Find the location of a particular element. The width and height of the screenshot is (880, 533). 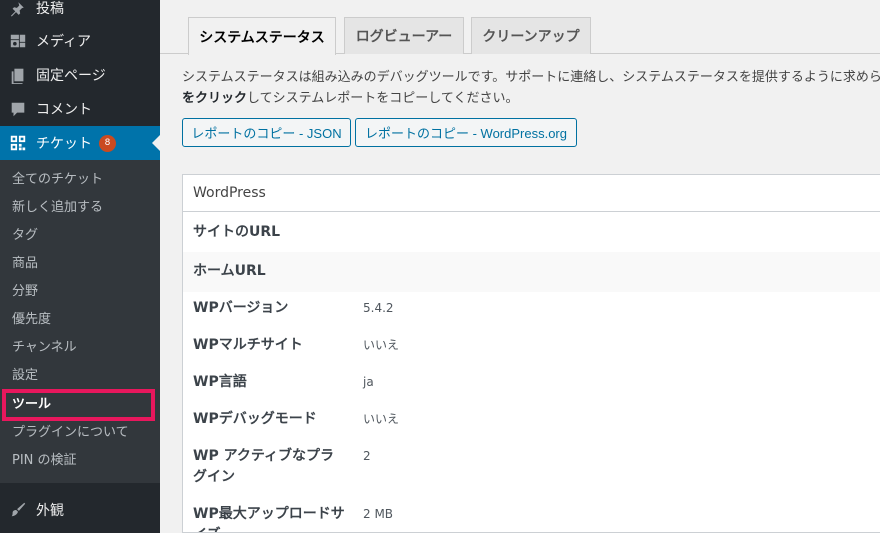

submenu-item-all-tickets: 全てのチケット is located at coordinates (57, 180).